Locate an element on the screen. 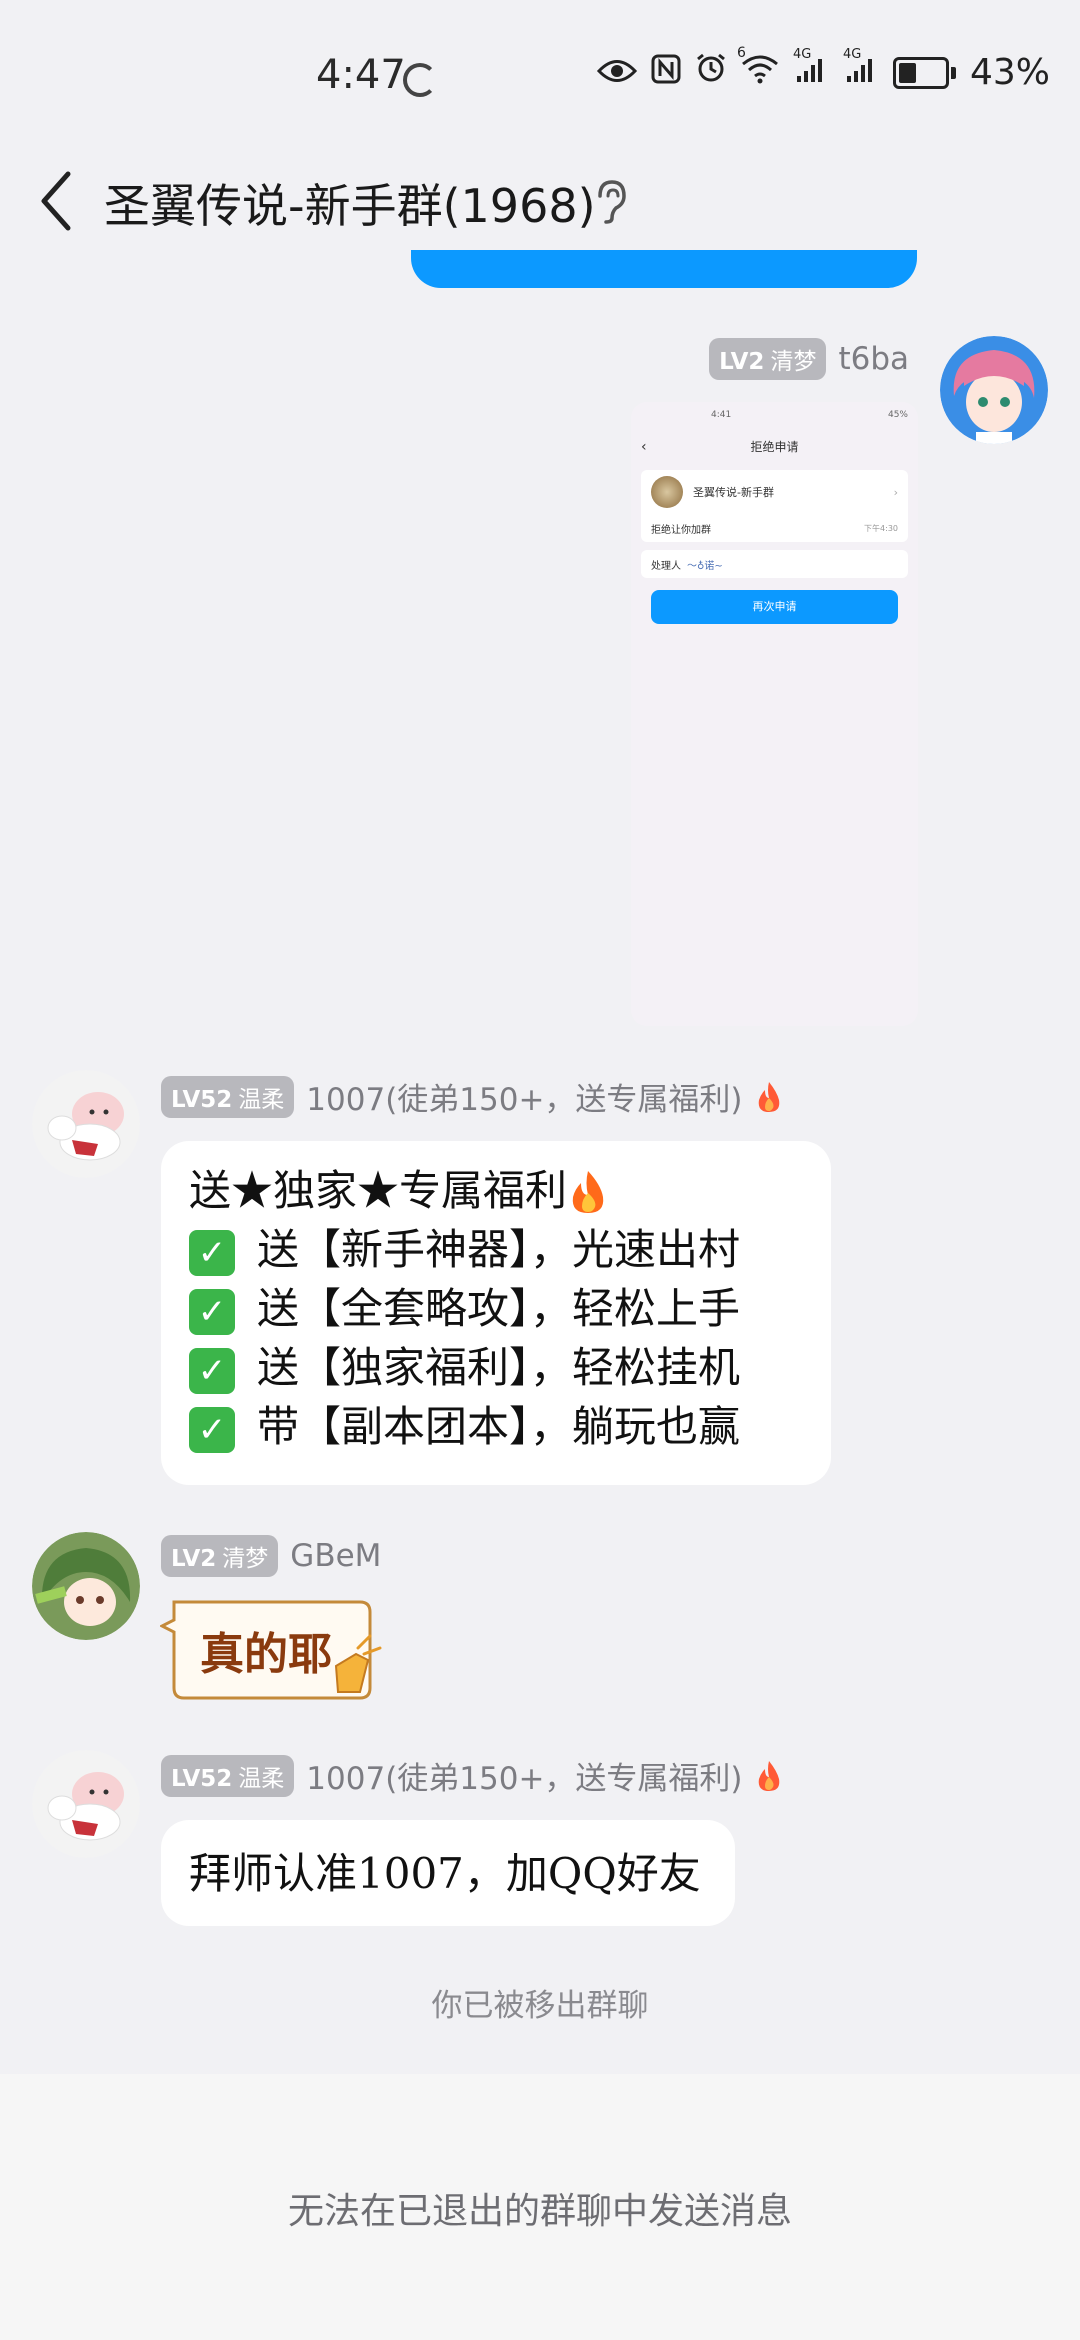 This screenshot has width=1080, height=2340. status-bar: 4:47 6 4G 4G 43% is located at coordinates (540, 75).